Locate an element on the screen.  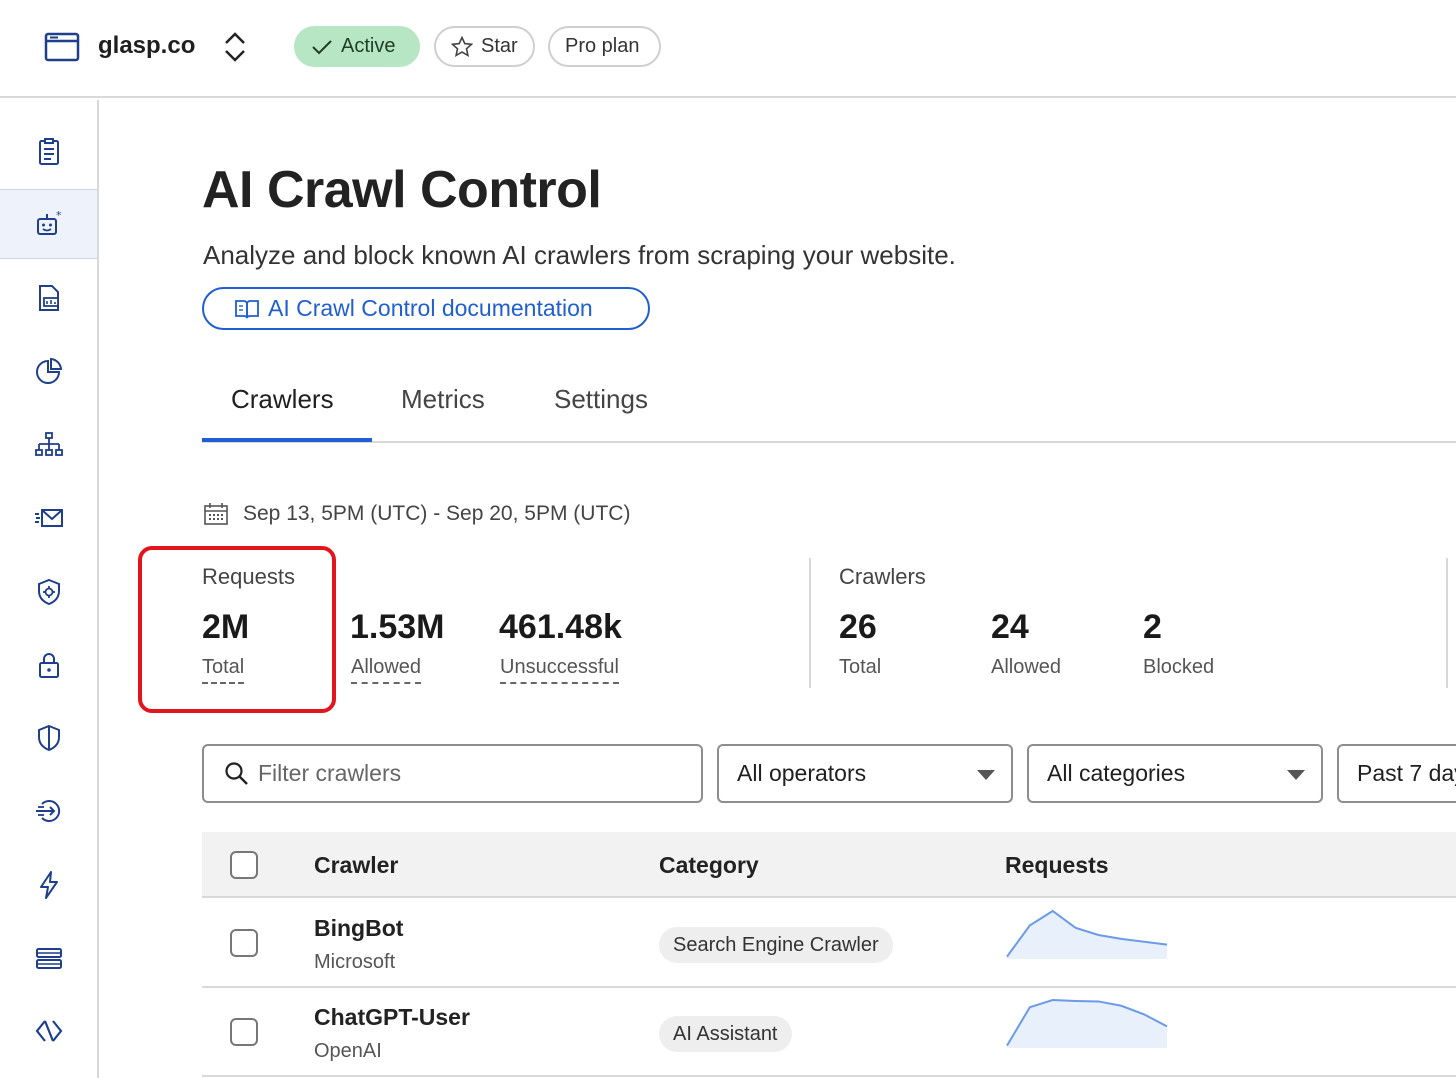
lightning-icon is located at coordinates (48, 885).